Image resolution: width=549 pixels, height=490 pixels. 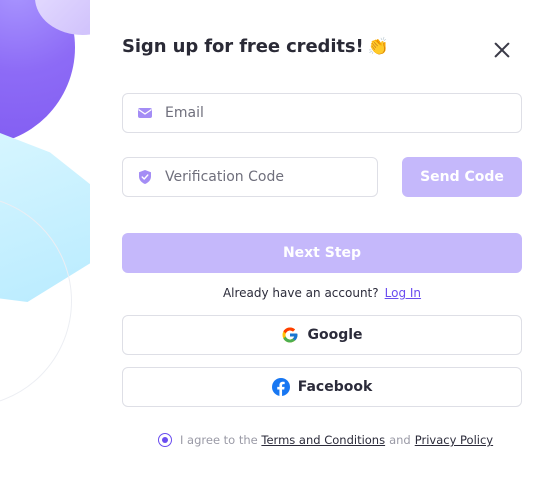 I want to click on login-prompt: Already have an account? Log In, so click(x=322, y=293).